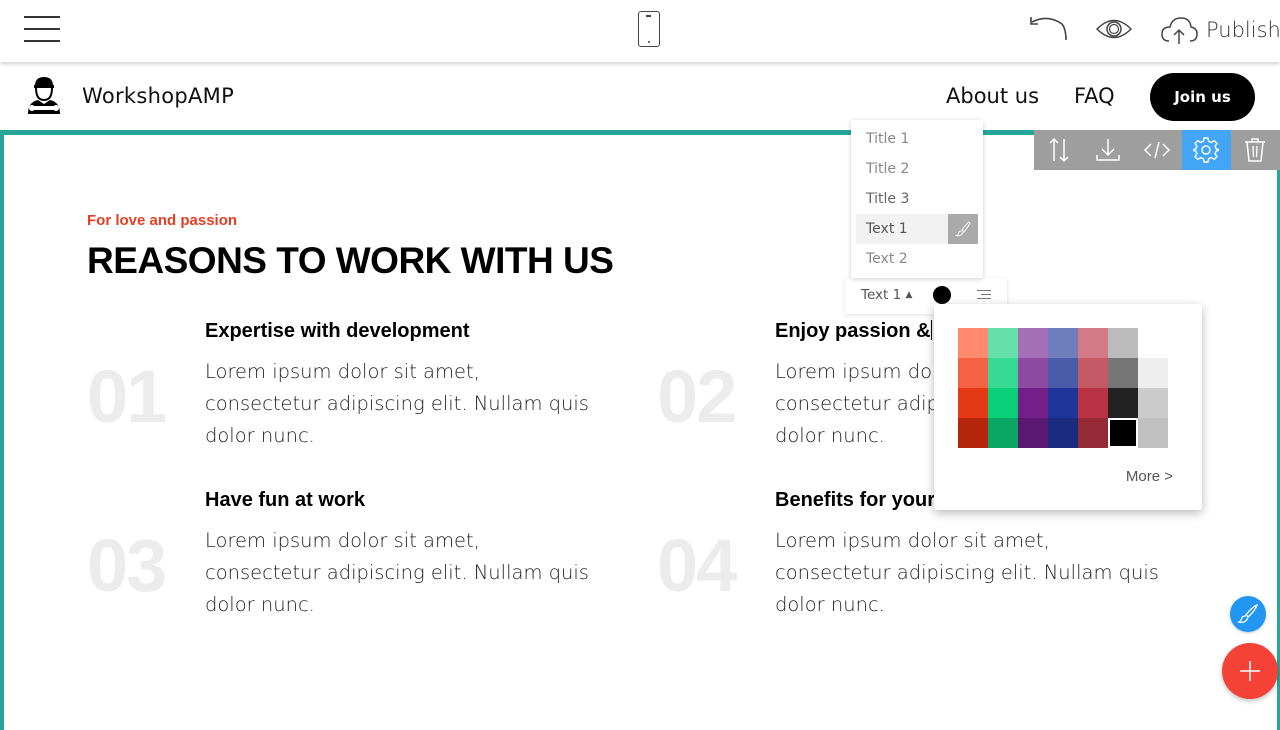  I want to click on mechanic-avatar-icon, so click(44, 96).